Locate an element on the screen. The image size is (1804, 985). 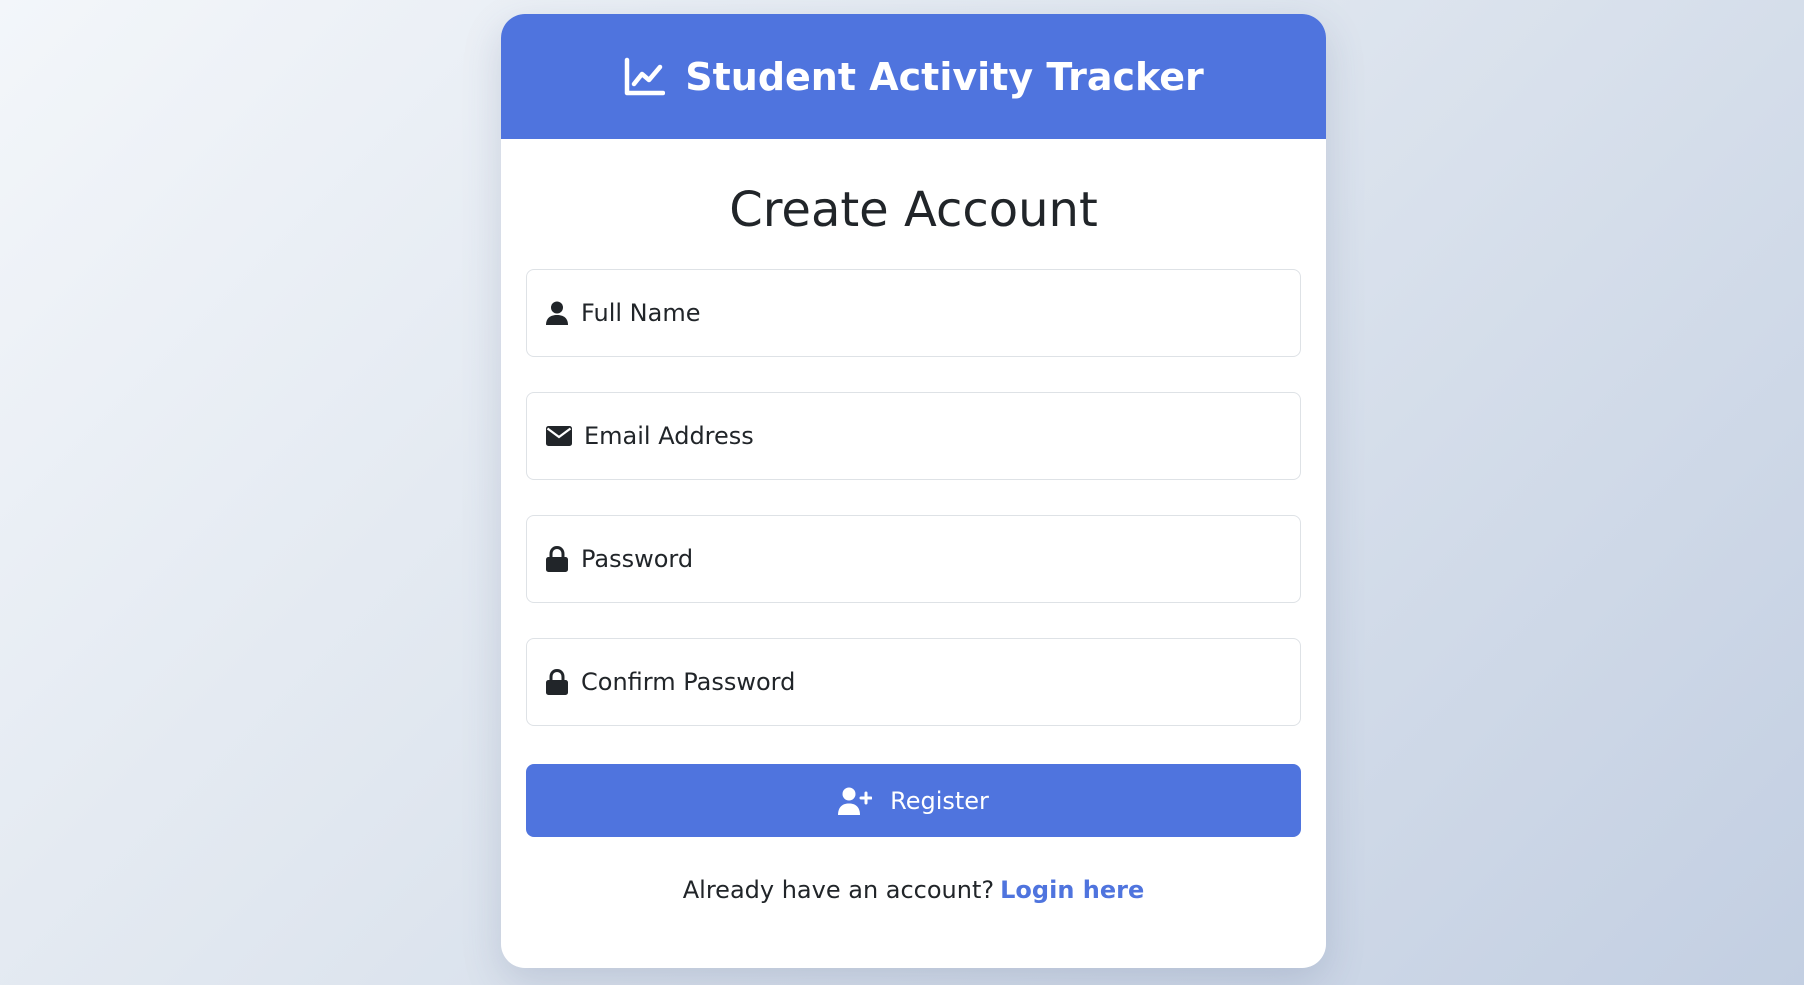
register-button-label: Register is located at coordinates (939, 800).